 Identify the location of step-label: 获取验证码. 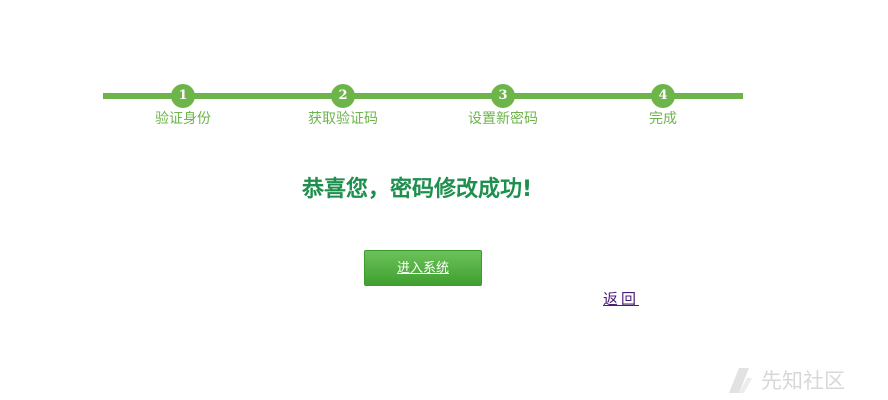
(343, 119).